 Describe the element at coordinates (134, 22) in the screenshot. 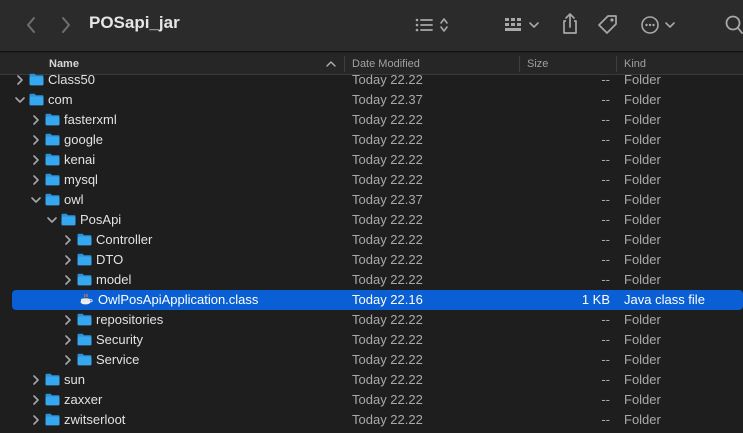

I see `window-title: POSapi_jar` at that location.